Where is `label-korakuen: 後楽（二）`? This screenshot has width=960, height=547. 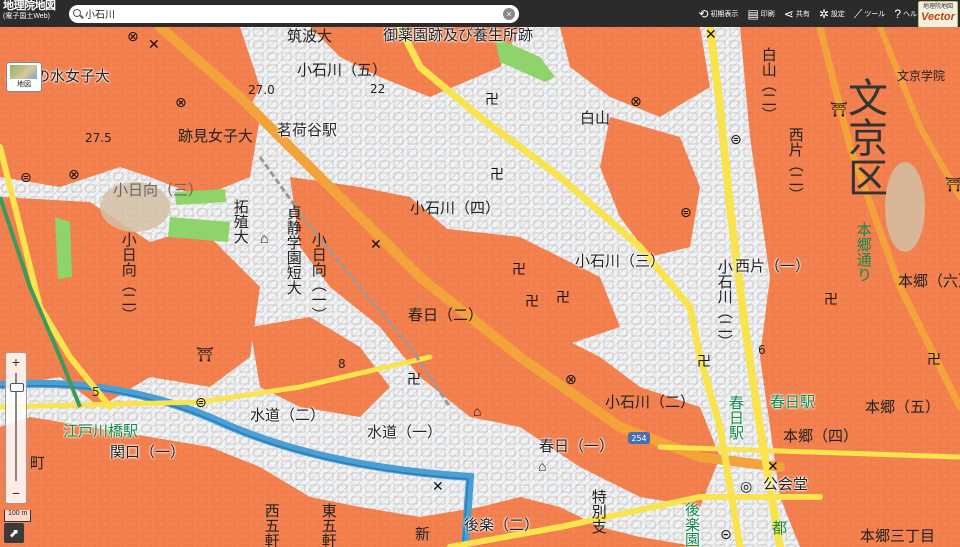 label-korakuen: 後楽（二） is located at coordinates (502, 525).